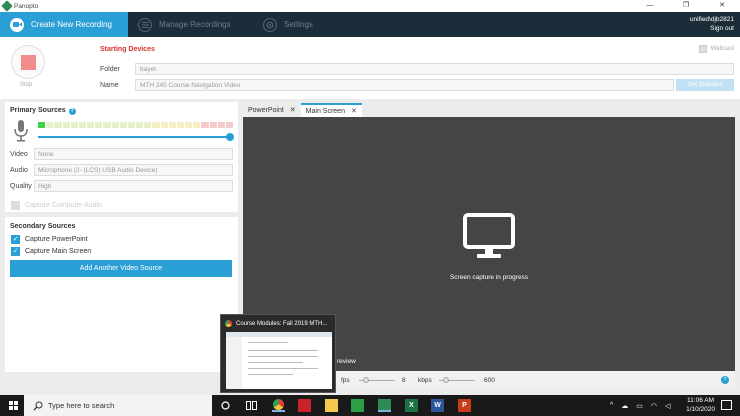  I want to click on system-tray: ^ ☁ ▭ ◠ ◁, so click(640, 405).